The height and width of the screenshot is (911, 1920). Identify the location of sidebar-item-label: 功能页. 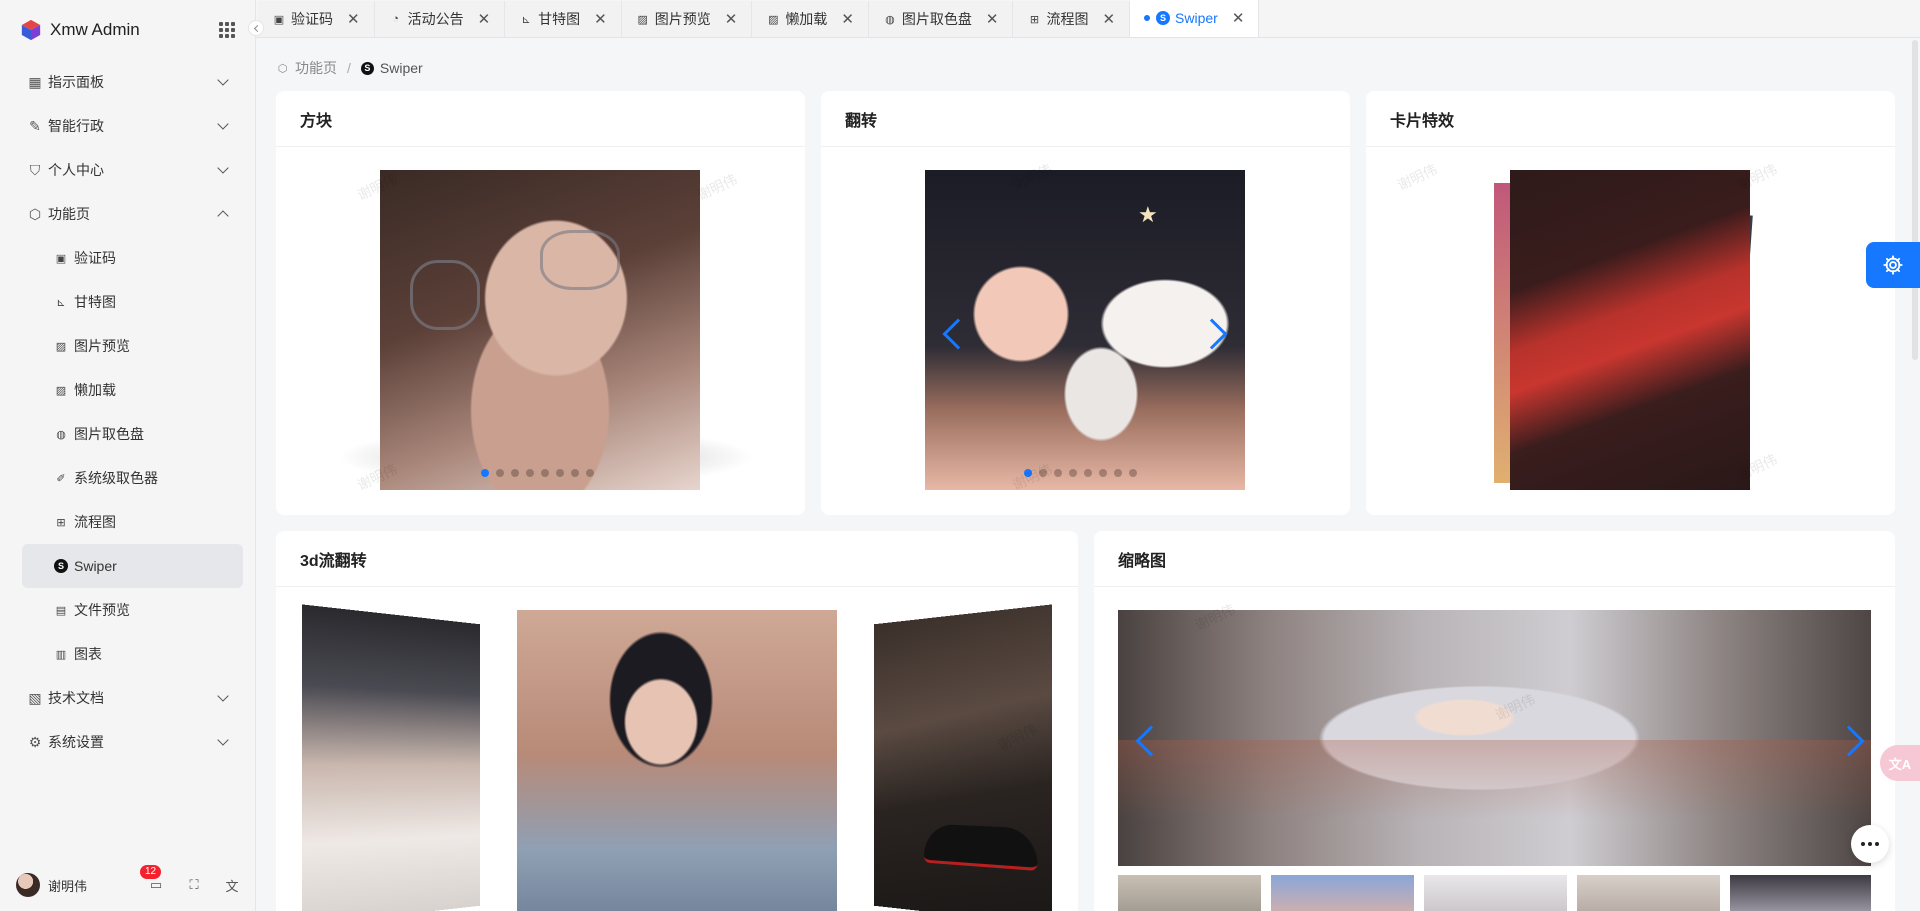
(69, 214).